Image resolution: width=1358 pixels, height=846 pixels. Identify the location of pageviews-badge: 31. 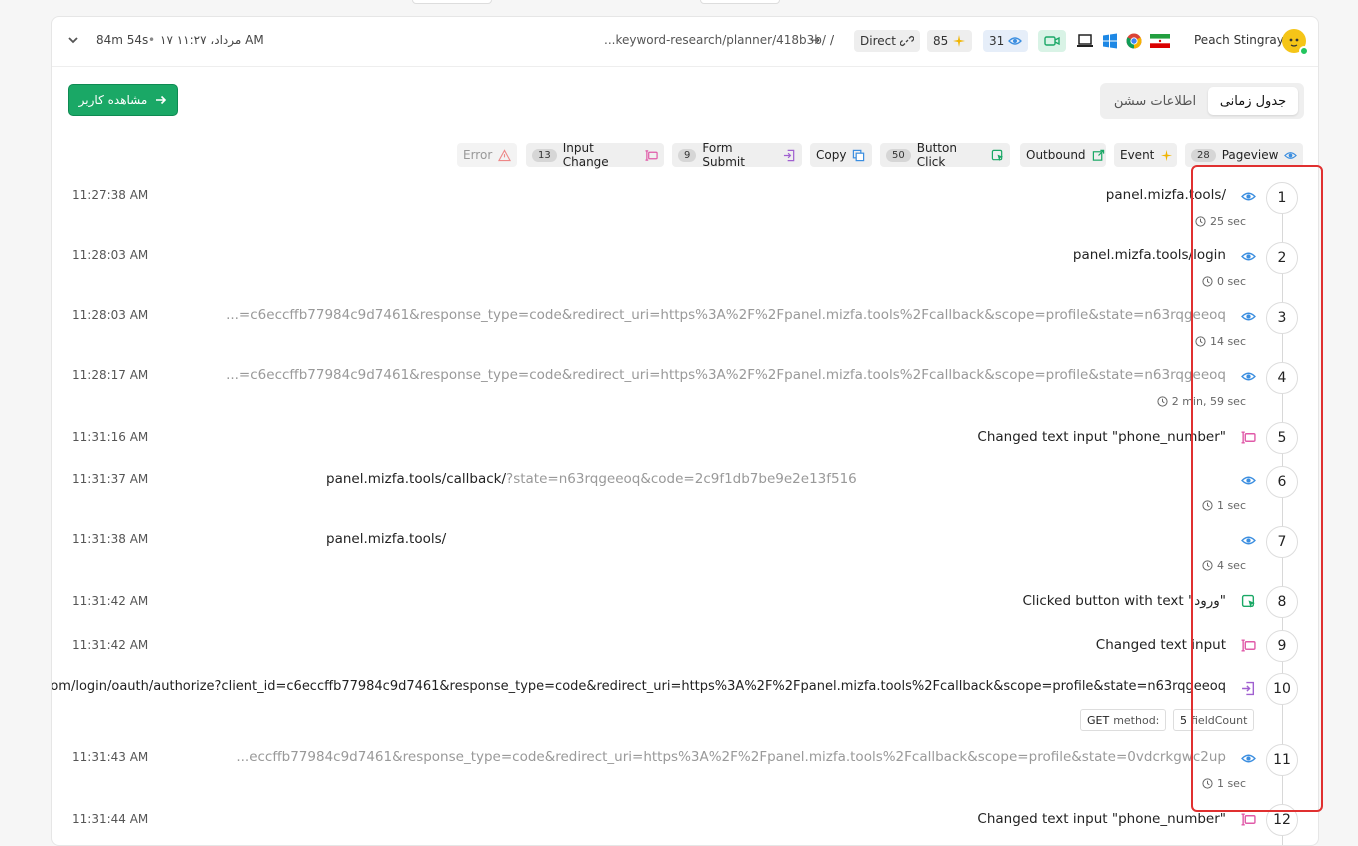
(1006, 41).